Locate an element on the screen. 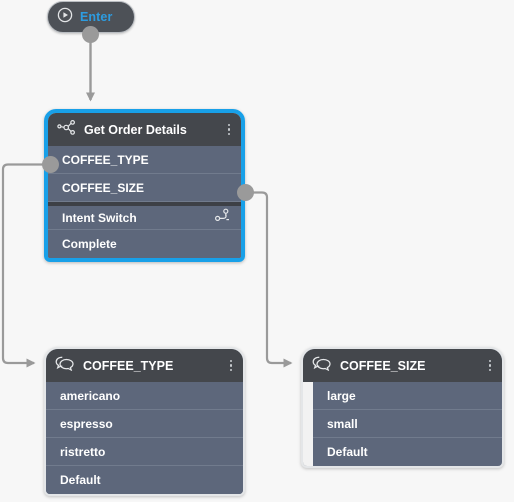 Image resolution: width=514 pixels, height=502 pixels. edge-coffee-size is located at coordinates (269, 279).